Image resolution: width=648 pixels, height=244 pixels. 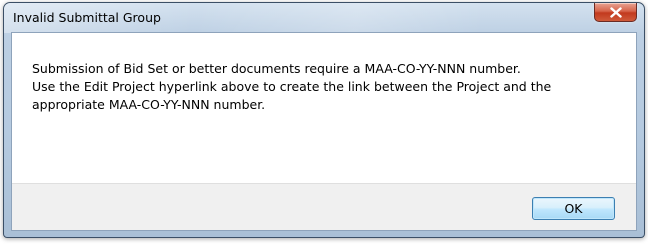 I want to click on close-icon, so click(x=616, y=12).